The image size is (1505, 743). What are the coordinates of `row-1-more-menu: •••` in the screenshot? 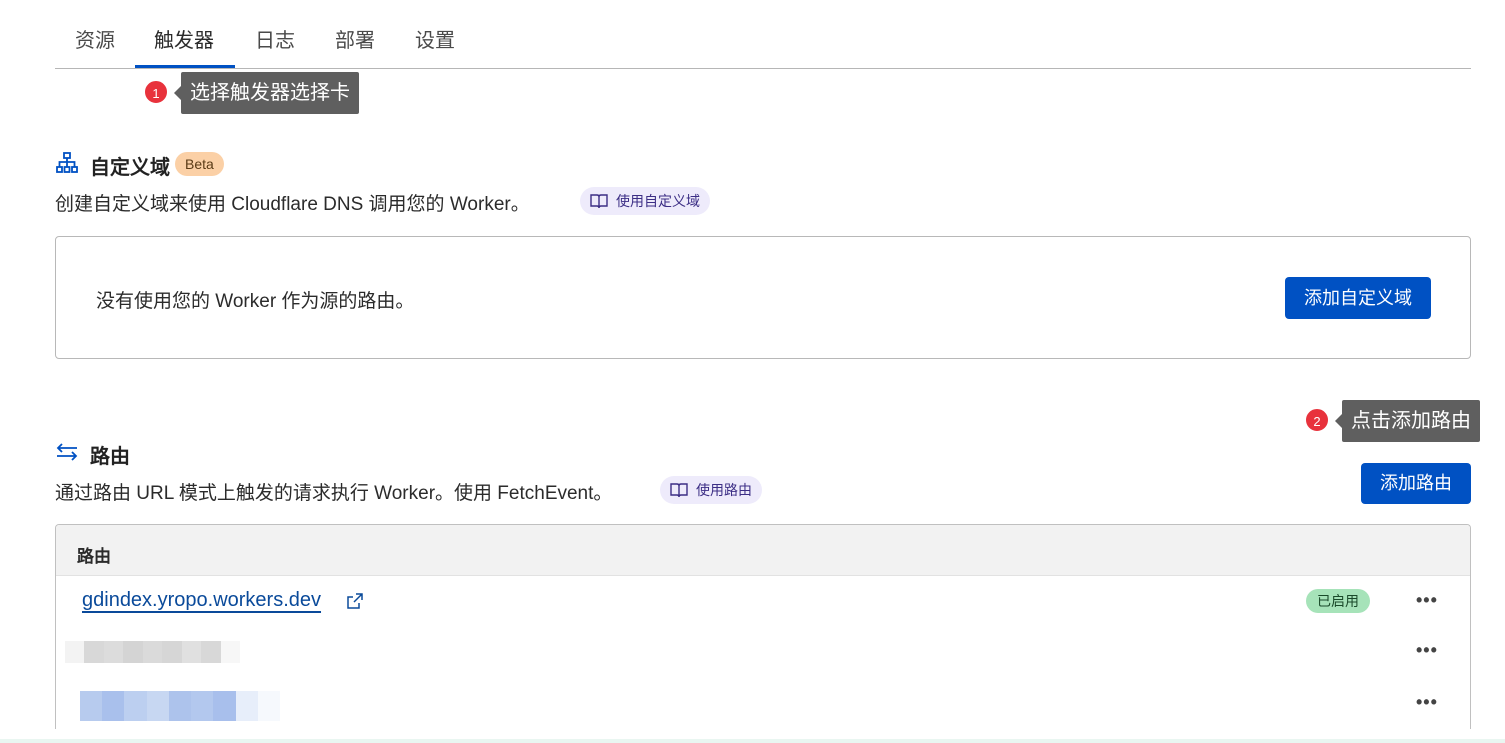 It's located at (1427, 600).